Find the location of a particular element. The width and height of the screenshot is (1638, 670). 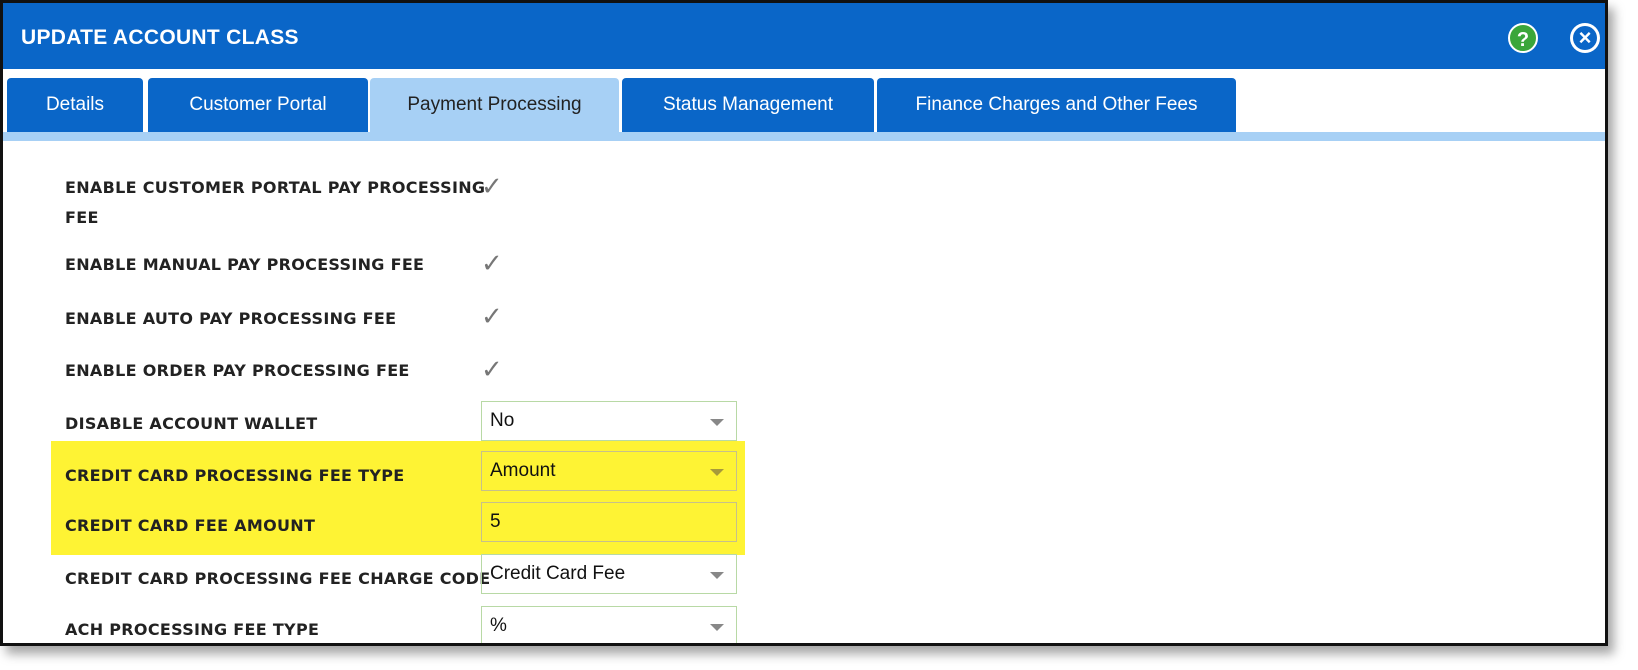

label-enable-order-fee: ENABLE ORDER PAY PROCESSING FEE is located at coordinates (237, 370).